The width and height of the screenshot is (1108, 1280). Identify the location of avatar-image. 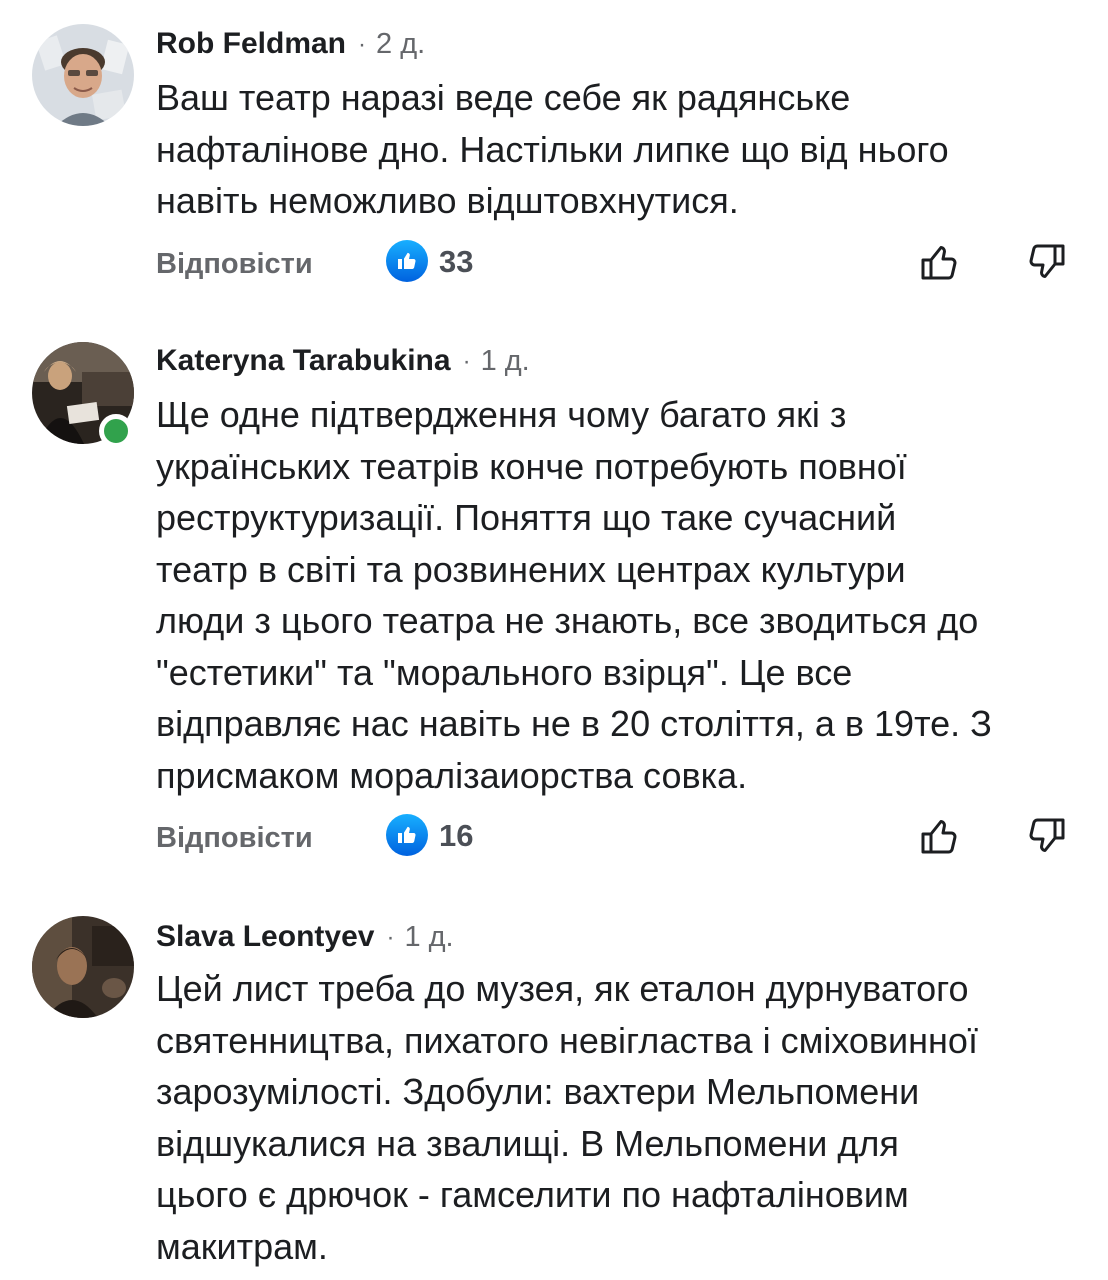
(83, 967).